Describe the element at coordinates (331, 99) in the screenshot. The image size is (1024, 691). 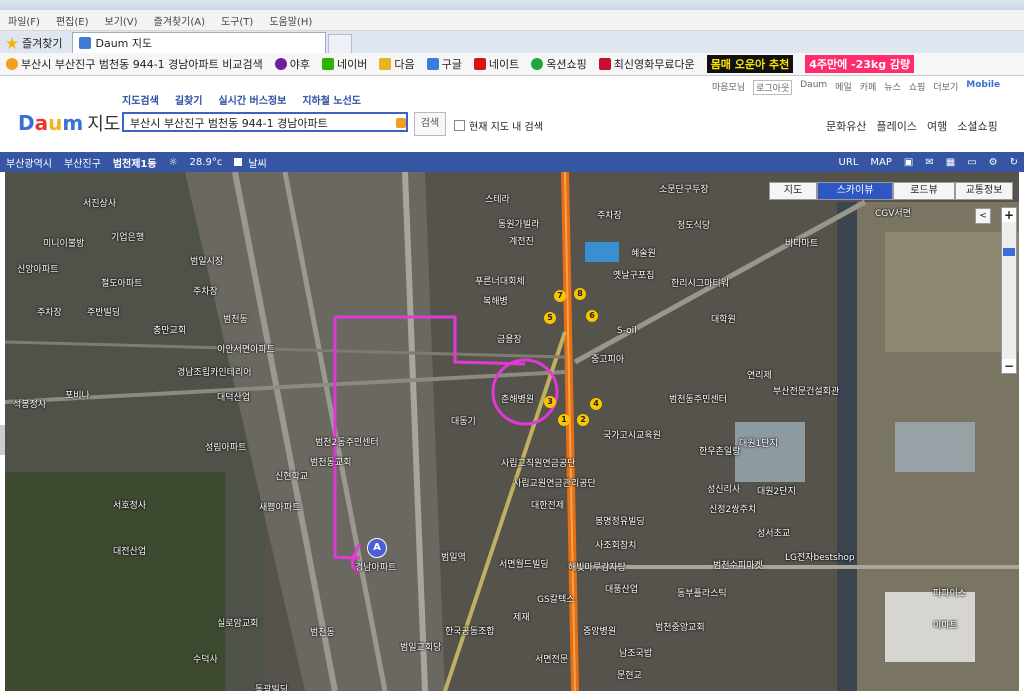
I see `tab-subway-map: 지하철 노선도` at that location.